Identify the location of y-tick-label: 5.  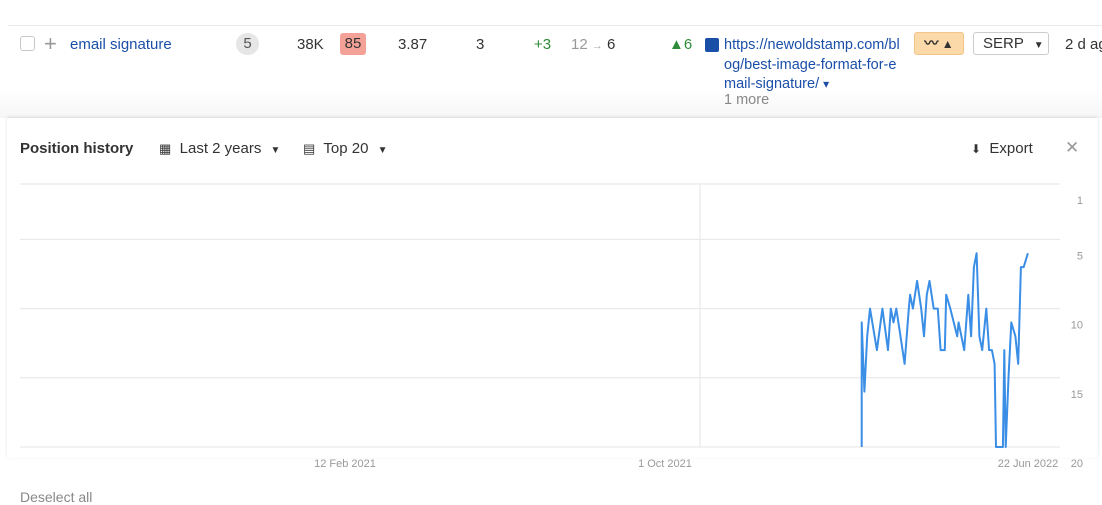
(1080, 256).